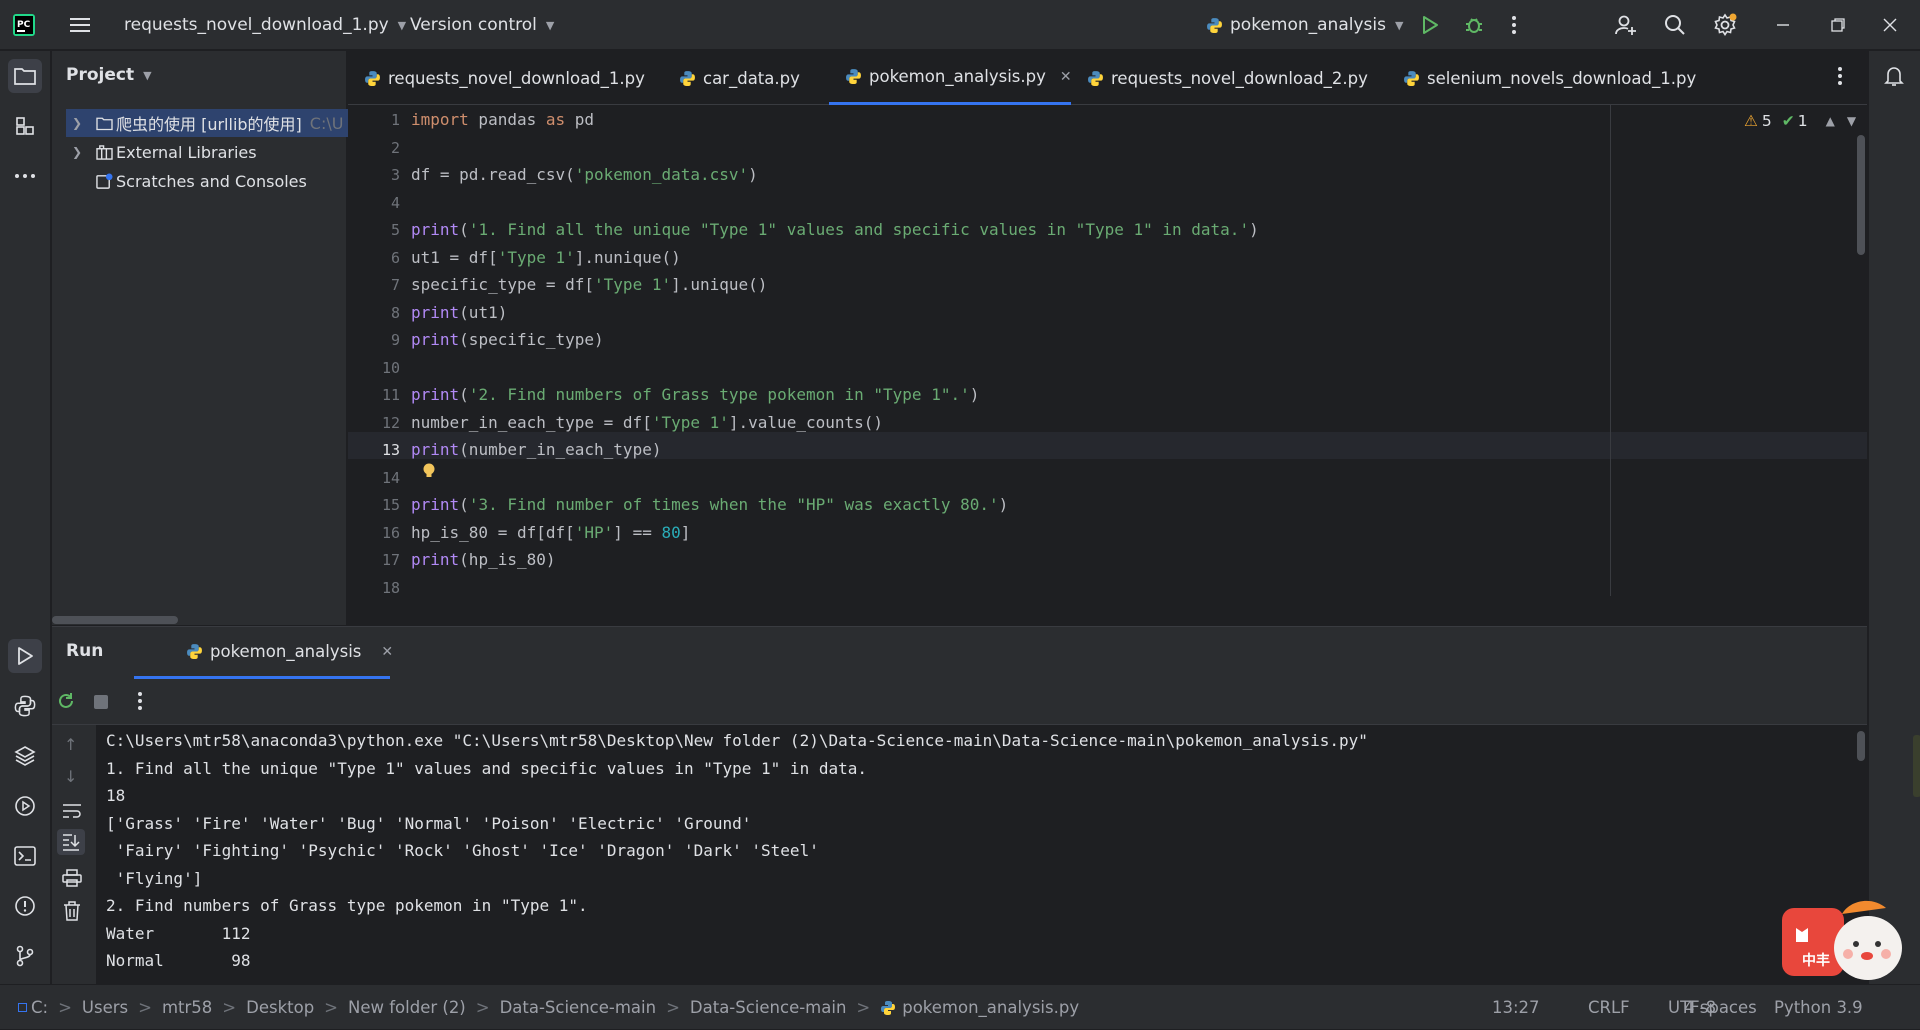 The width and height of the screenshot is (1920, 1030). Describe the element at coordinates (1861, 195) in the screenshot. I see `editor-scrollbar` at that location.